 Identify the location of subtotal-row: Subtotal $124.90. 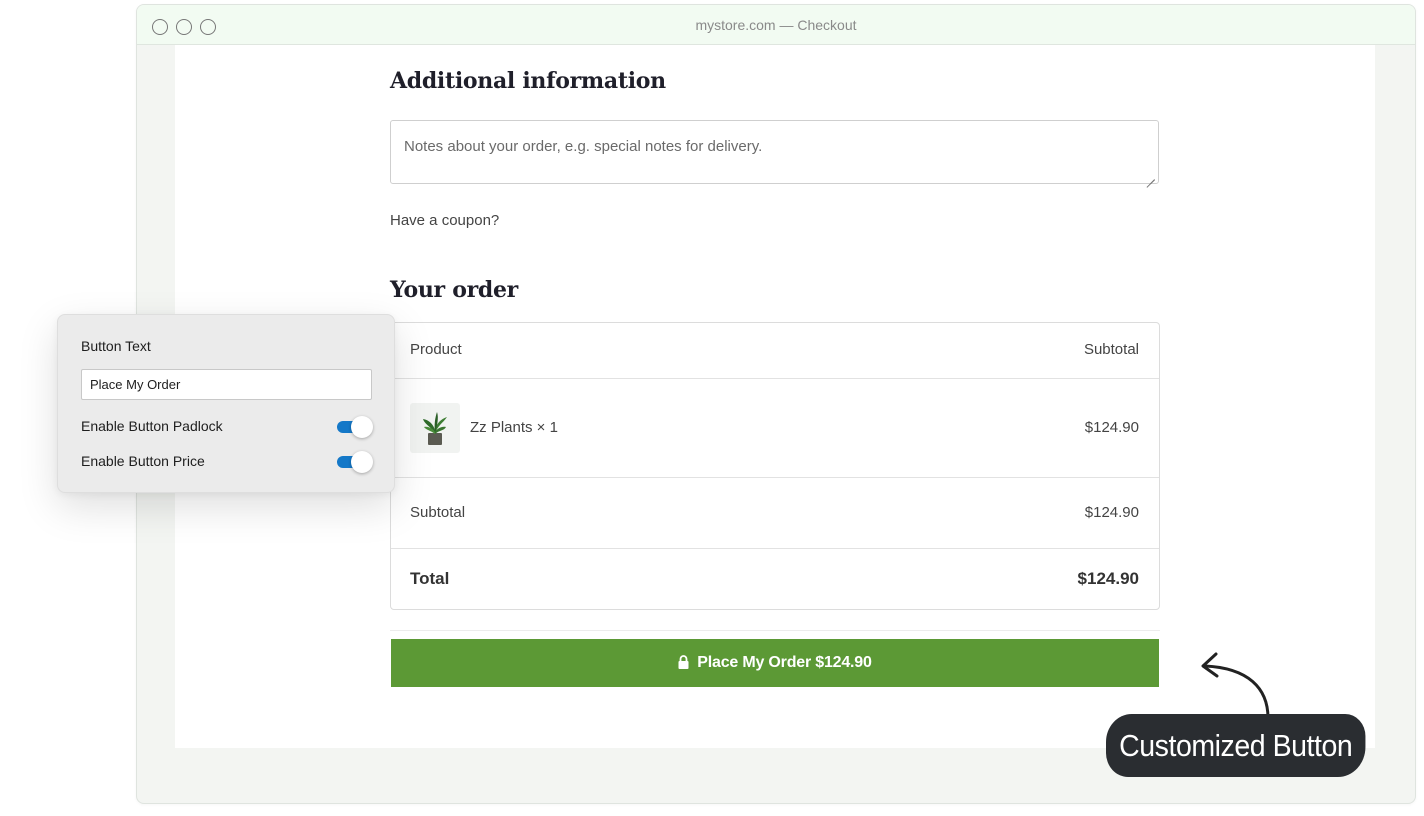
(775, 512).